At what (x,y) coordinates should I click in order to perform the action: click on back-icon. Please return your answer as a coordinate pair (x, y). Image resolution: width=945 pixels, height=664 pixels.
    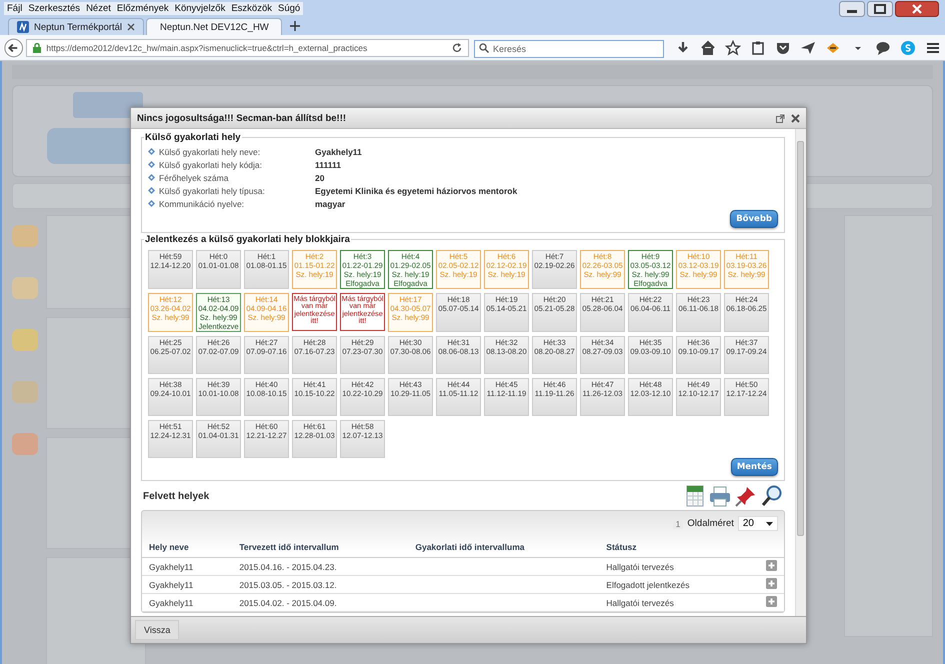
    Looking at the image, I should click on (14, 47).